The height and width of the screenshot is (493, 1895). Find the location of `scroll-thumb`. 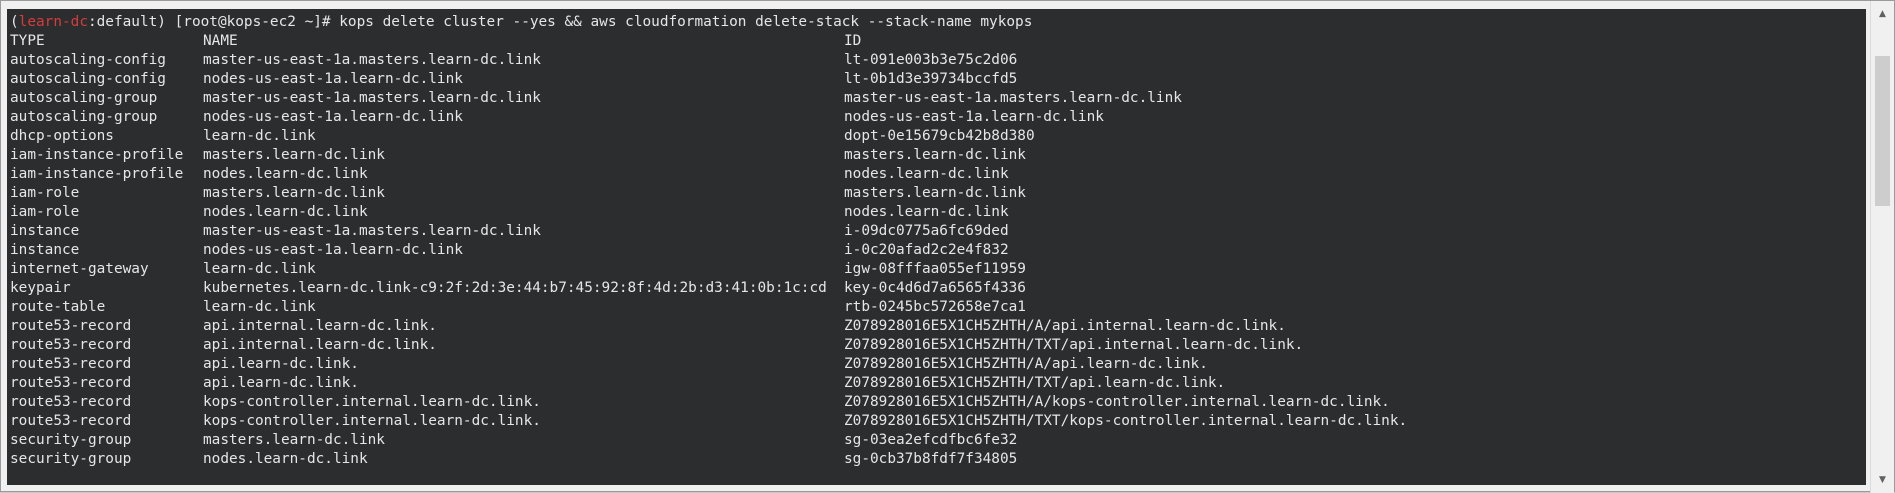

scroll-thumb is located at coordinates (1882, 131).